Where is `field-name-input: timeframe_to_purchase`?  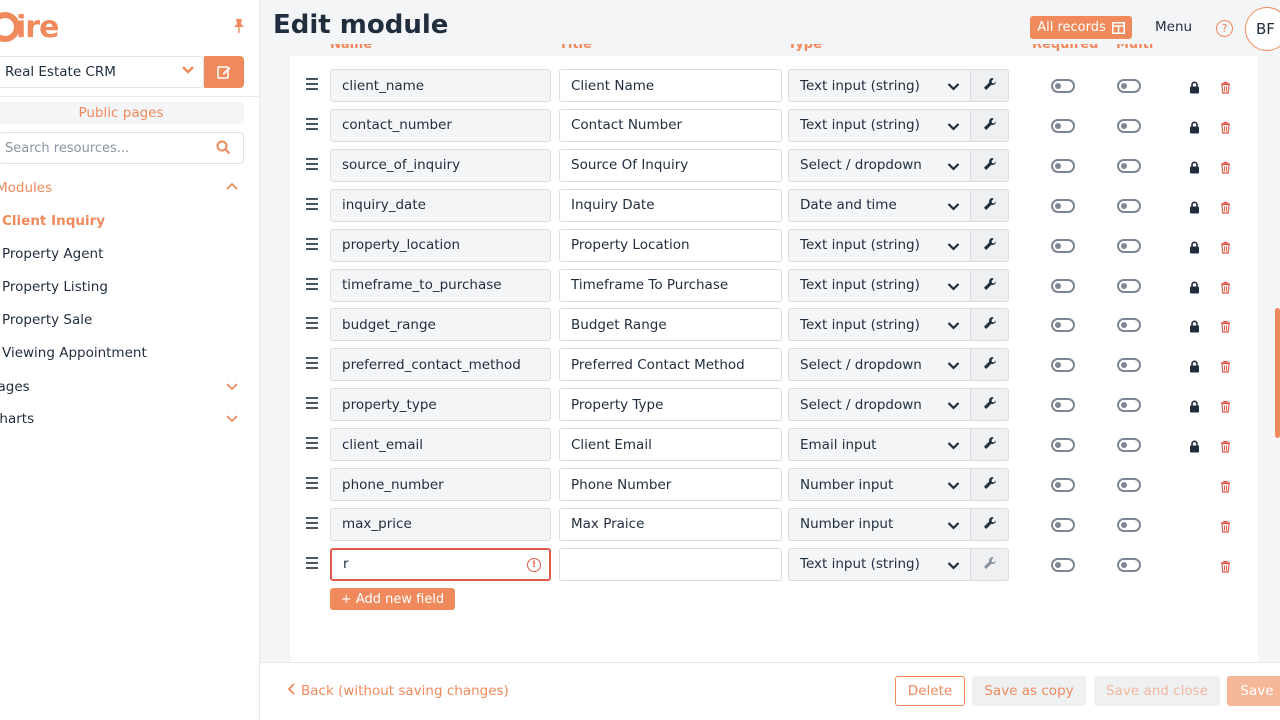
field-name-input: timeframe_to_purchase is located at coordinates (440, 285).